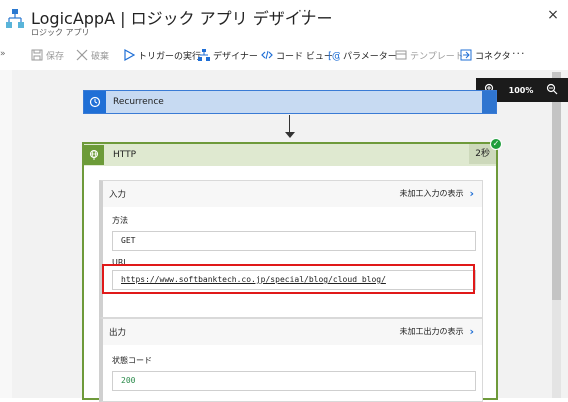 This screenshot has height=402, width=568. What do you see at coordinates (182, 18) in the screenshot?
I see `page-title: LogicAppA | ロジック アプリ デザイナー` at bounding box center [182, 18].